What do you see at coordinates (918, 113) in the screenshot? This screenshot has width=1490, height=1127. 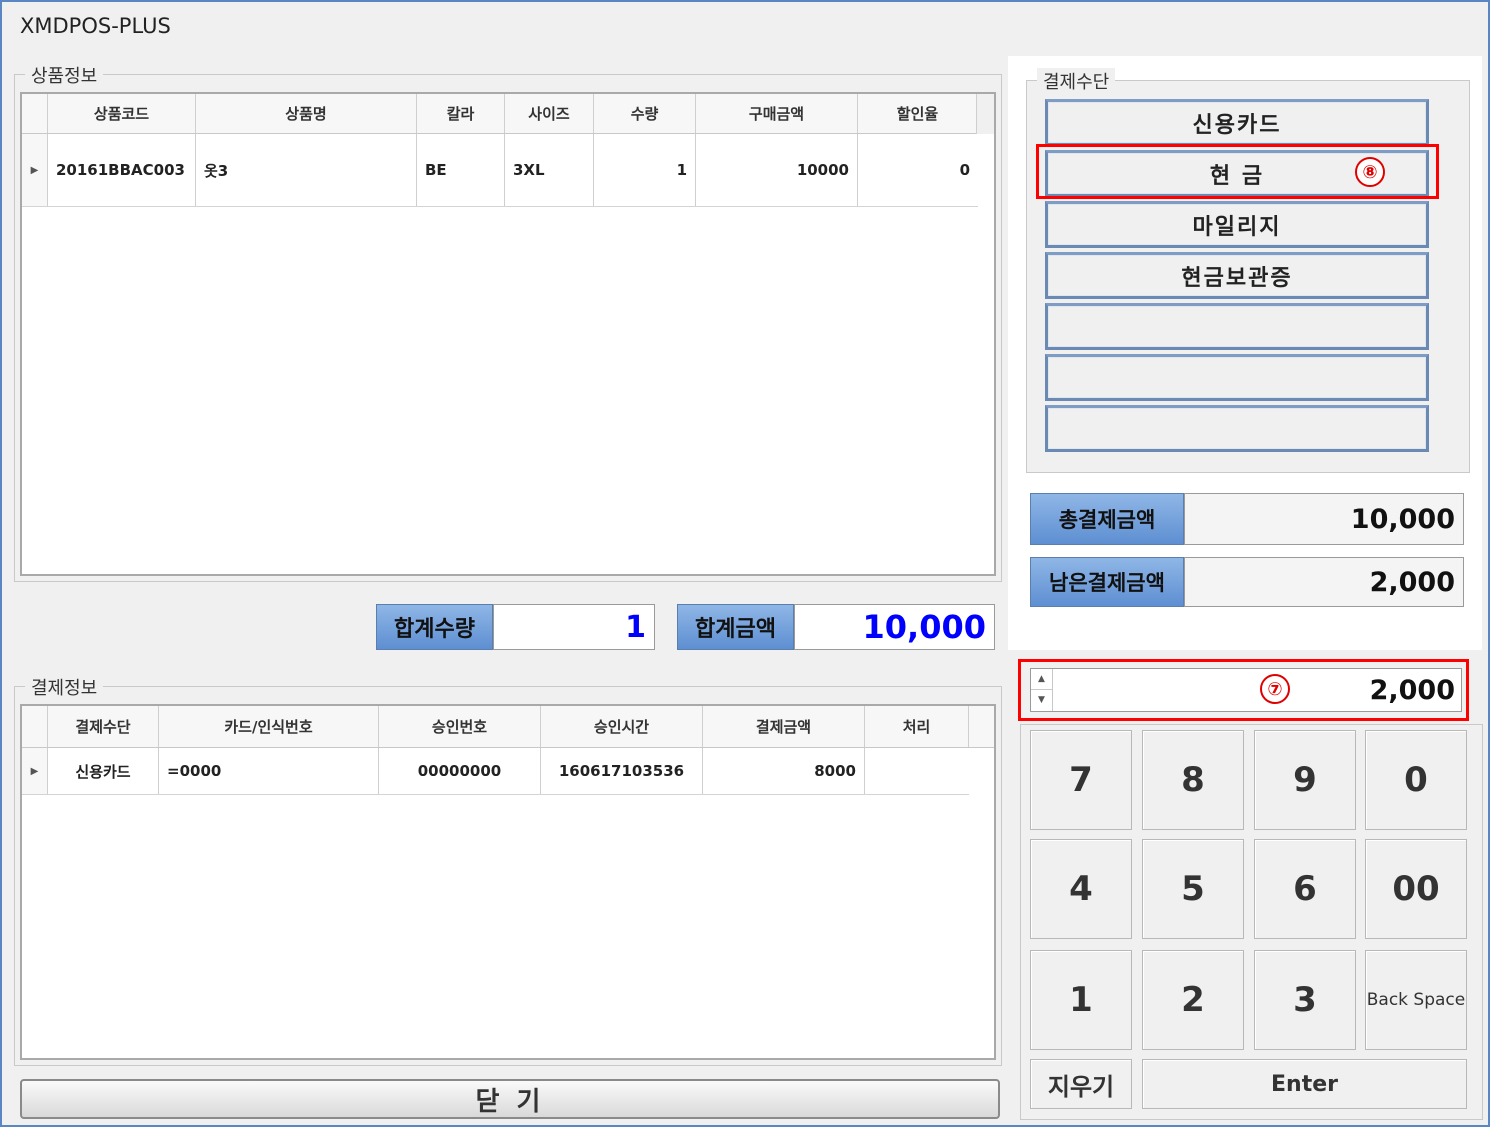 I see `col-discount: 할인율` at bounding box center [918, 113].